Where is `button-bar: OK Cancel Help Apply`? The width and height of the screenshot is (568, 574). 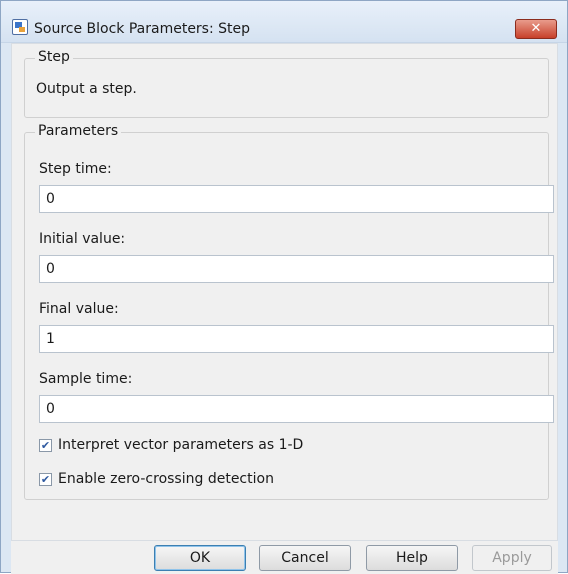 button-bar: OK Cancel Help Apply is located at coordinates (284, 557).